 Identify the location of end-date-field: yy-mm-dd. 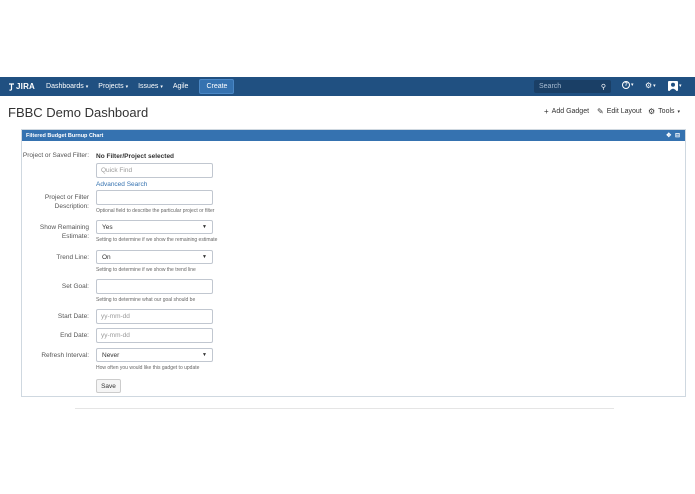
(154, 335).